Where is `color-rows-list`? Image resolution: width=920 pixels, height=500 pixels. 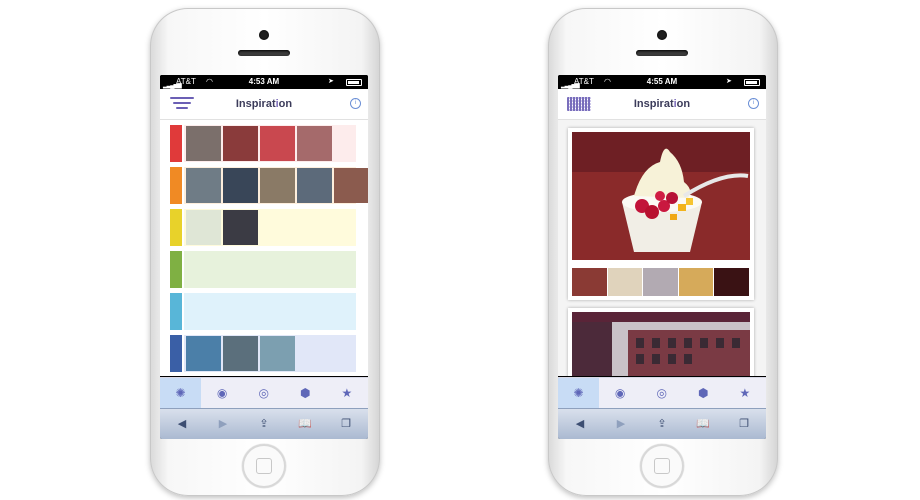 color-rows-list is located at coordinates (264, 248).